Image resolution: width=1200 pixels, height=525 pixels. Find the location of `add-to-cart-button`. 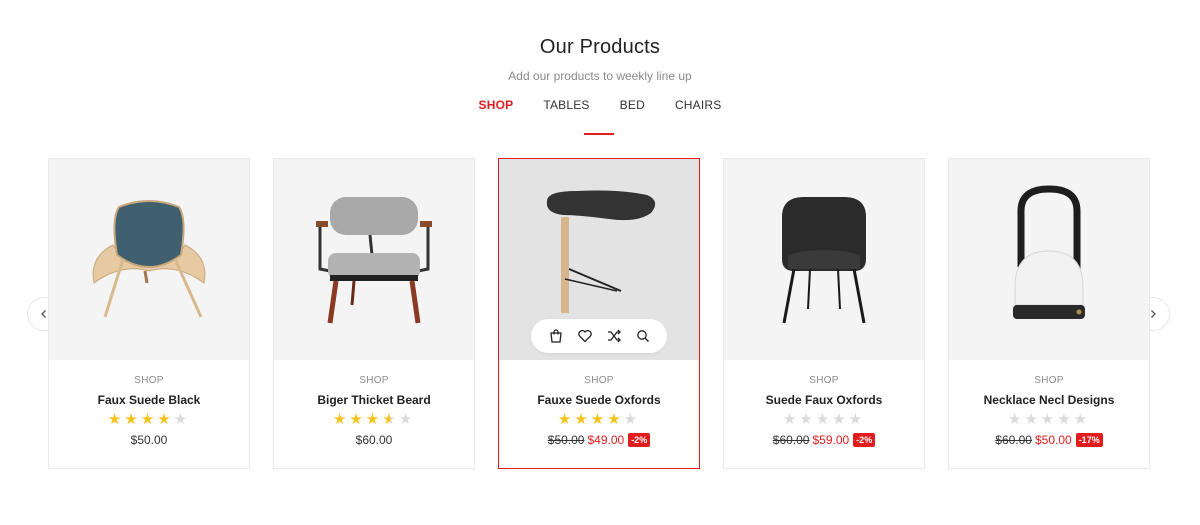

add-to-cart-button is located at coordinates (556, 336).